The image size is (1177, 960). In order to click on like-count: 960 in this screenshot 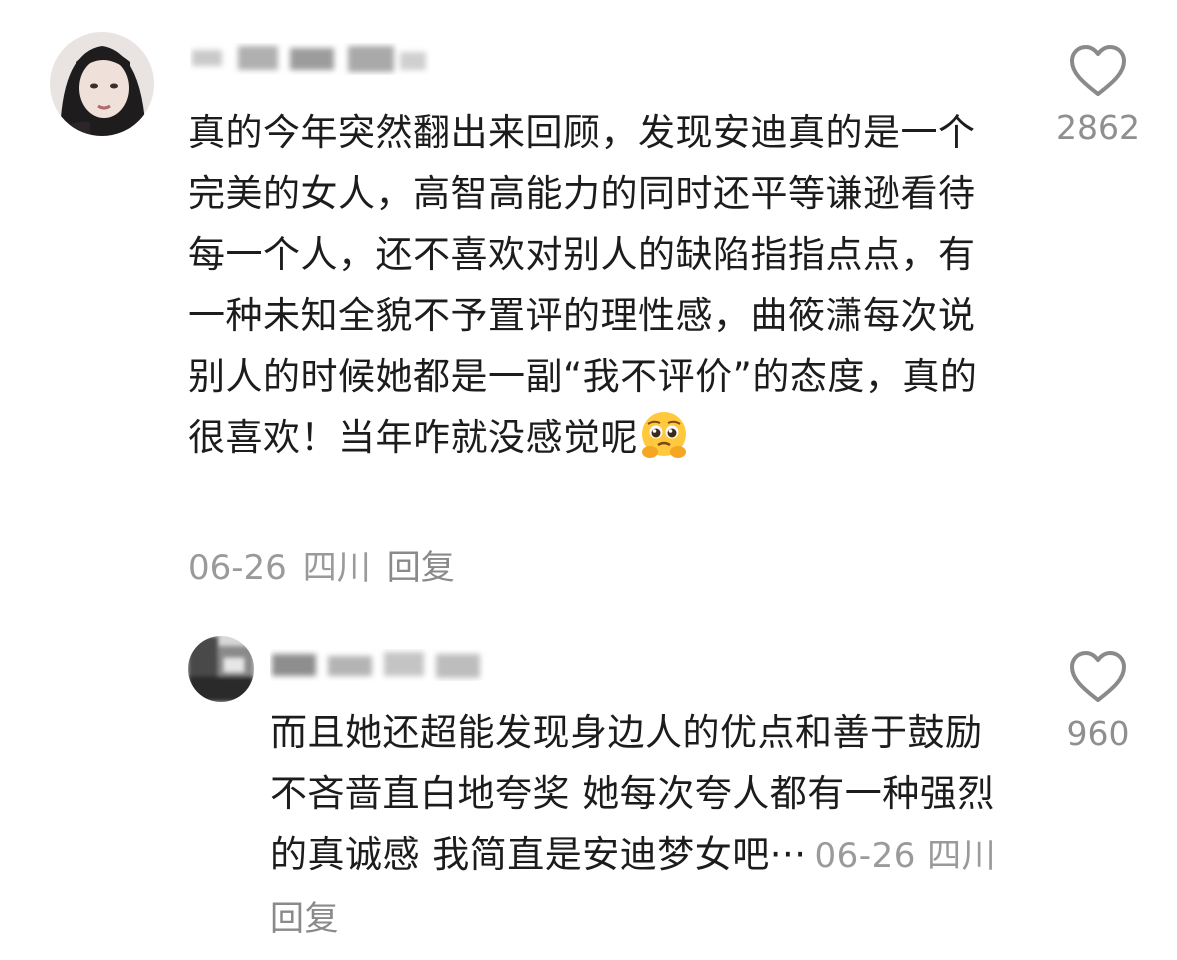, I will do `click(1098, 733)`.